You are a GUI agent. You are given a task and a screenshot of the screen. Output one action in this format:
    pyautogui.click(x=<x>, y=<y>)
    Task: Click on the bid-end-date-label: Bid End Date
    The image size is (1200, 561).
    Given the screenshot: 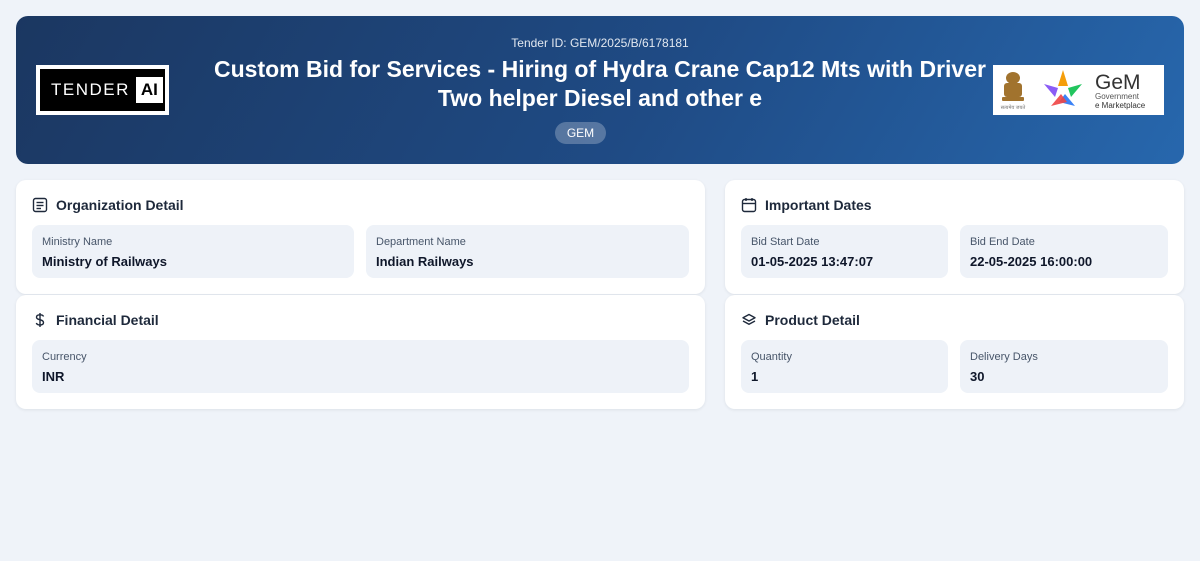 What is the action you would take?
    pyautogui.click(x=1002, y=242)
    